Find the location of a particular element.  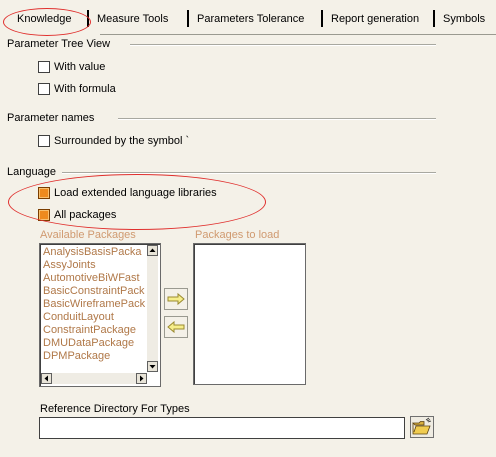

scroll-down-arrow-icon is located at coordinates (152, 366).